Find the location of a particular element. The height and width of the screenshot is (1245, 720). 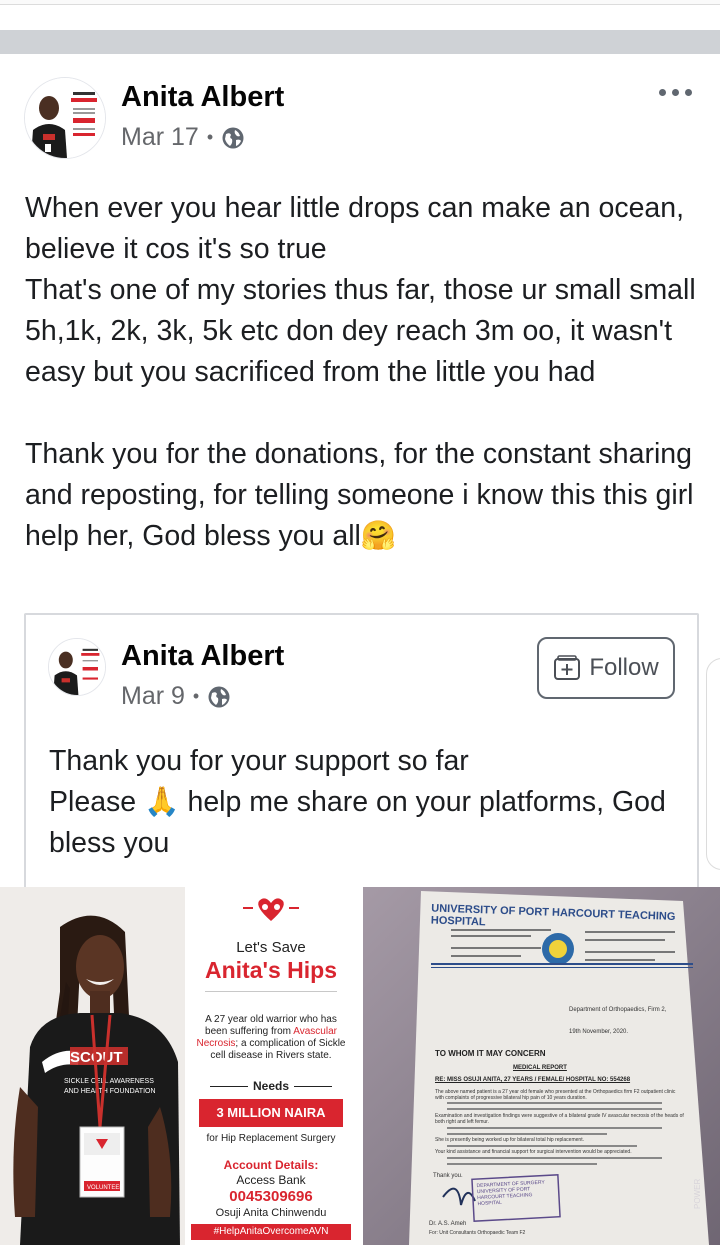

follow-button: Follow is located at coordinates (606, 668).